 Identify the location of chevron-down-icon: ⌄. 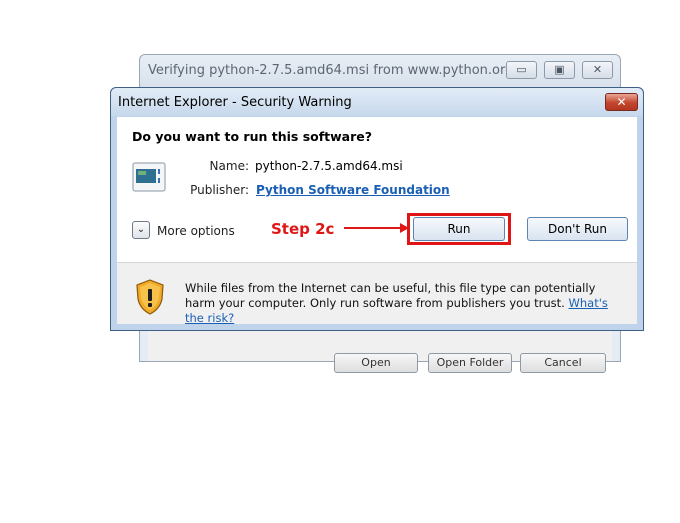
(141, 229).